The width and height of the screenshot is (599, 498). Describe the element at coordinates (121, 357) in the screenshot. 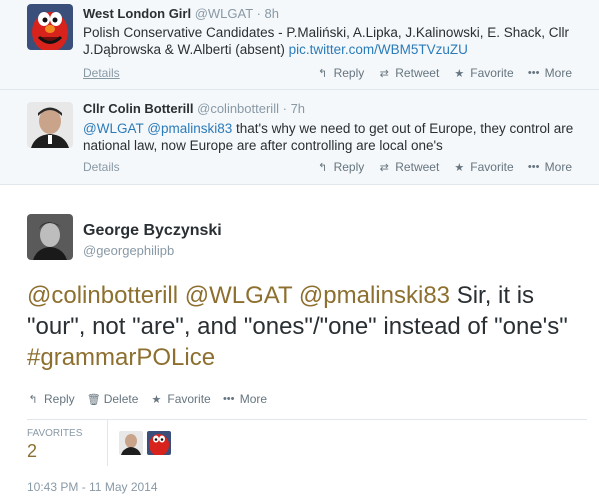

I see `hashtag-link: #grammarPOLice` at that location.